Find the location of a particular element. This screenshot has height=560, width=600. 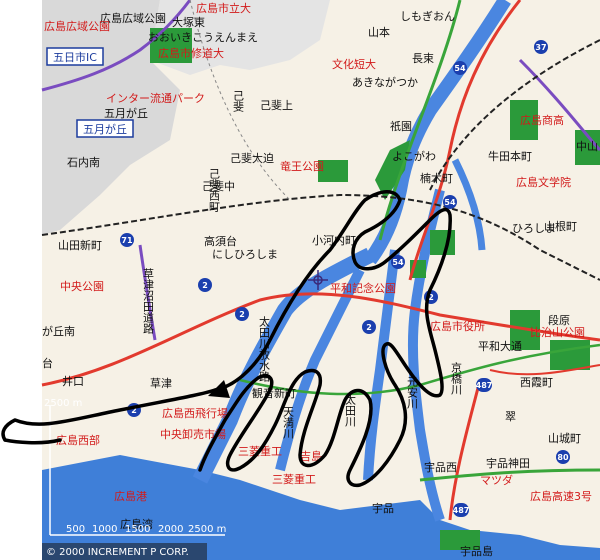

label-koi-nishi-v: 己斐西町 is located at coordinates (214, 190).